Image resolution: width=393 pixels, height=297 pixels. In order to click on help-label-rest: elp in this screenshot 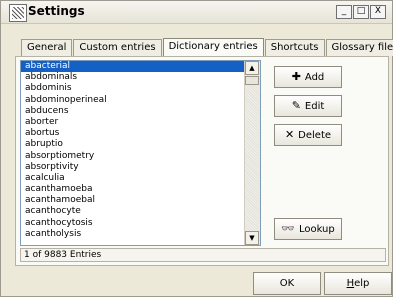, I will do `click(362, 283)`.